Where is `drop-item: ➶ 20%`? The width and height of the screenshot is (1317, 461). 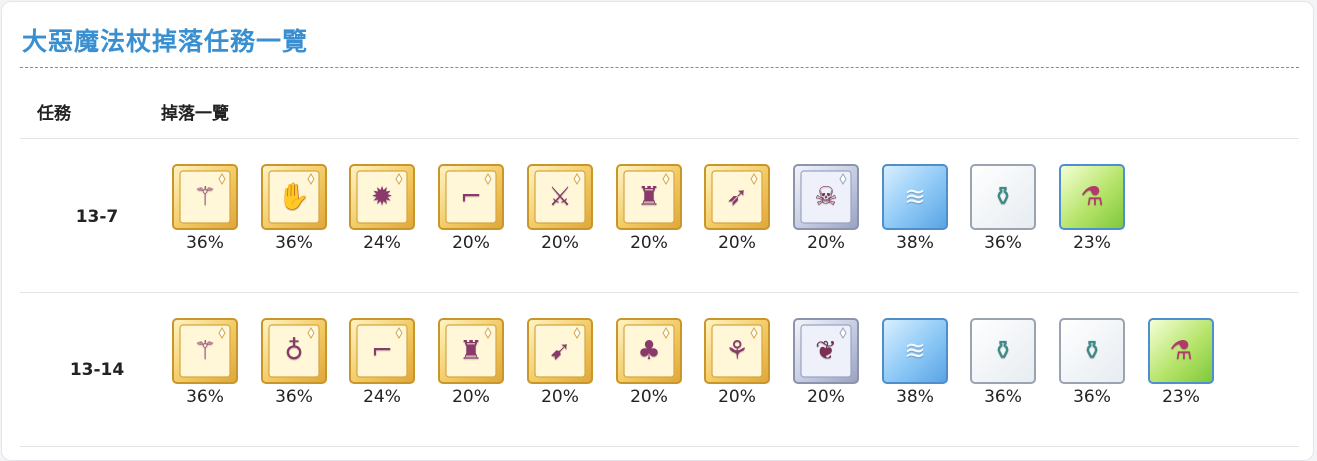
drop-item: ➶ 20% is located at coordinates (739, 209).